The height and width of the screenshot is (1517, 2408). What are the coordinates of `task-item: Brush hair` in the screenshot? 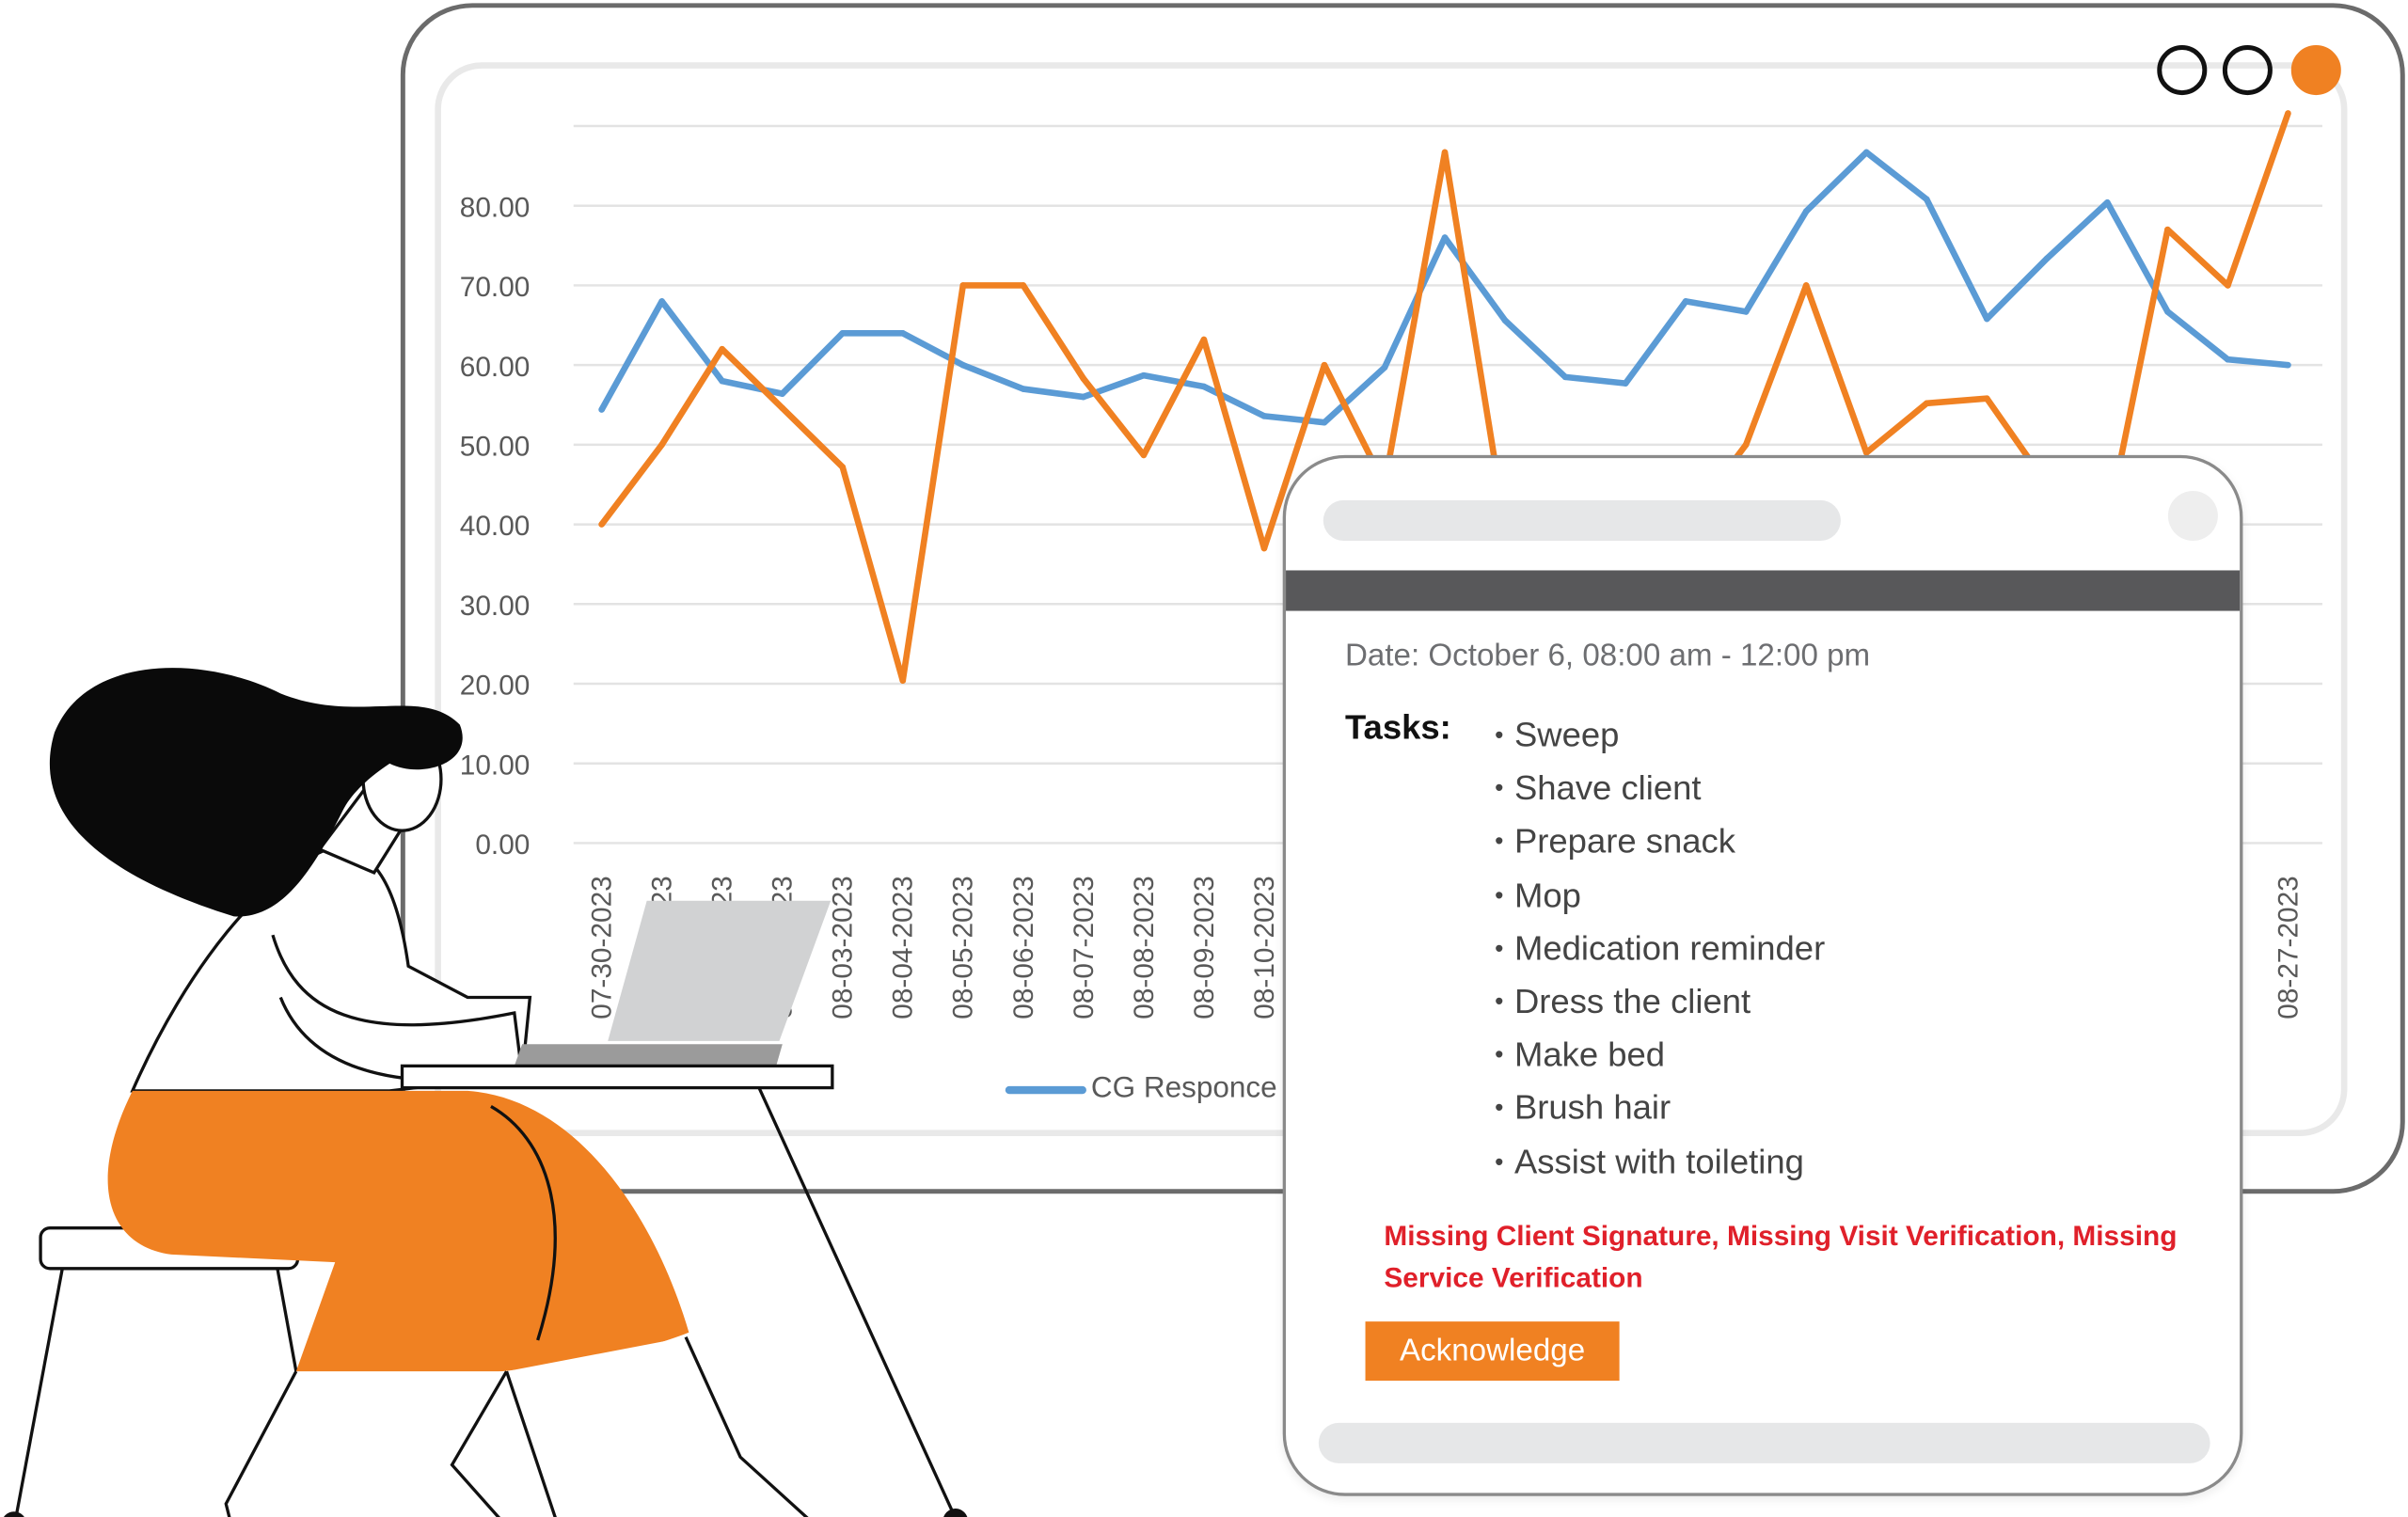 It's located at (1660, 1112).